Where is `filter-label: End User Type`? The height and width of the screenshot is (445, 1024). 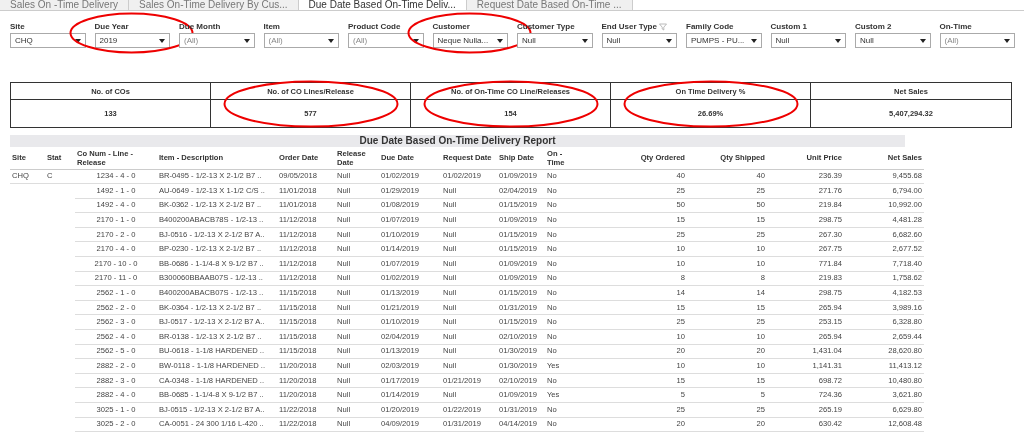 filter-label: End User Type is located at coordinates (629, 26).